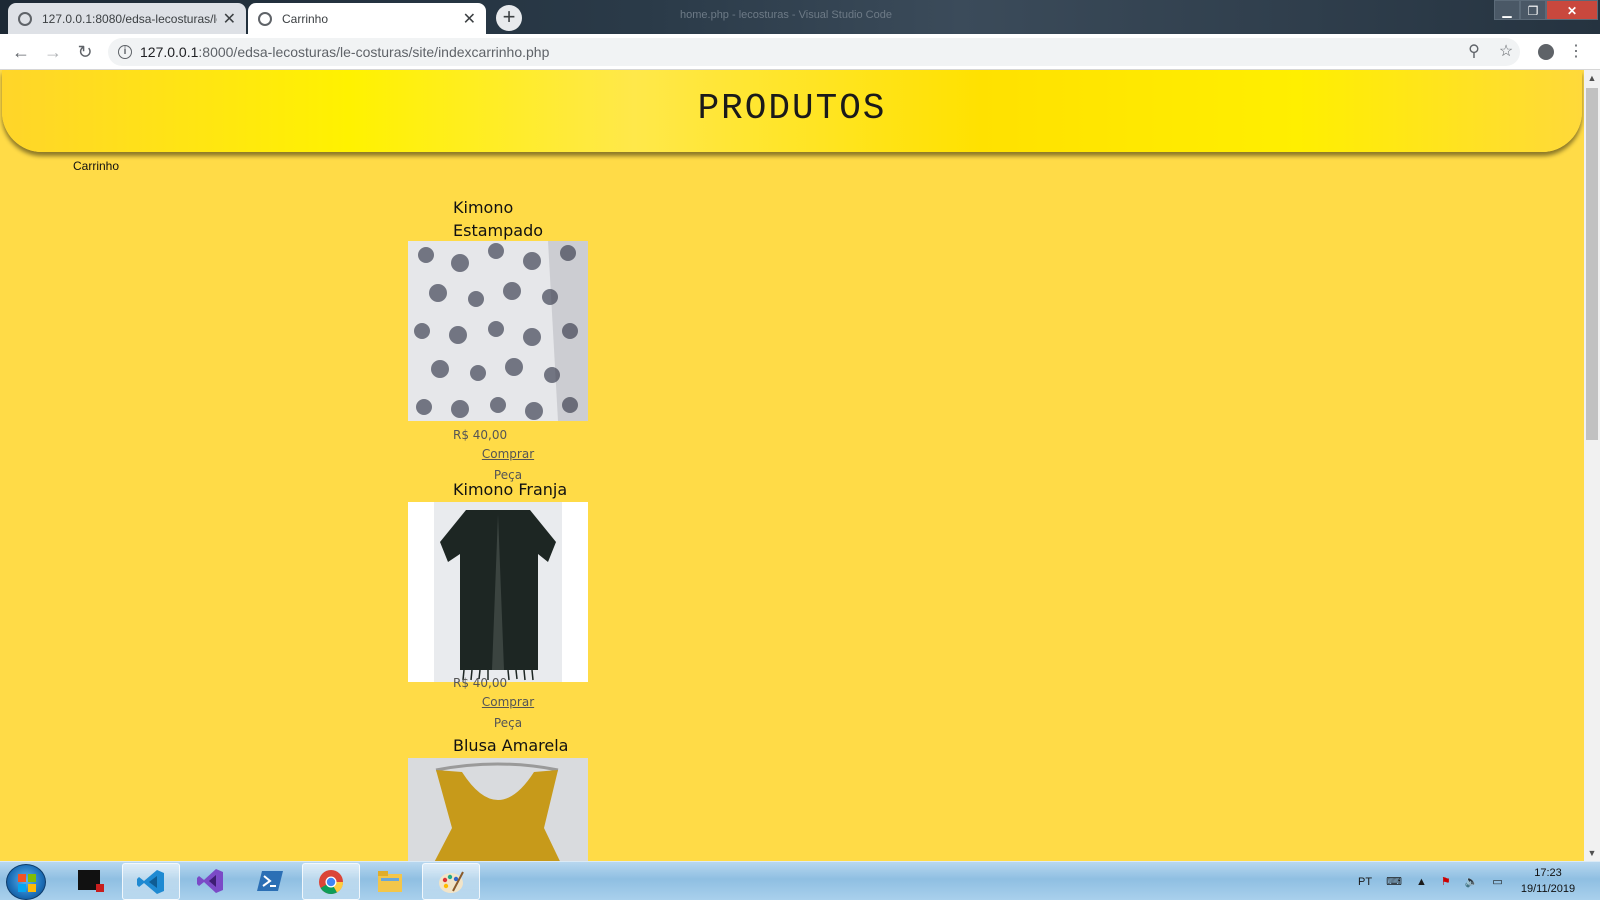  What do you see at coordinates (1592, 78) in the screenshot?
I see `scroll-up-arrow-icon: ▲` at bounding box center [1592, 78].